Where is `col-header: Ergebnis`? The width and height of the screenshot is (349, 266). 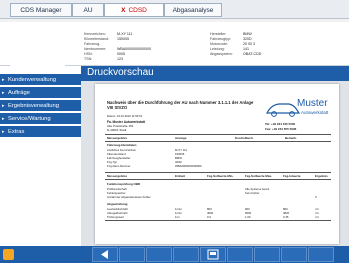 col-header: Ergebnis is located at coordinates (321, 176).